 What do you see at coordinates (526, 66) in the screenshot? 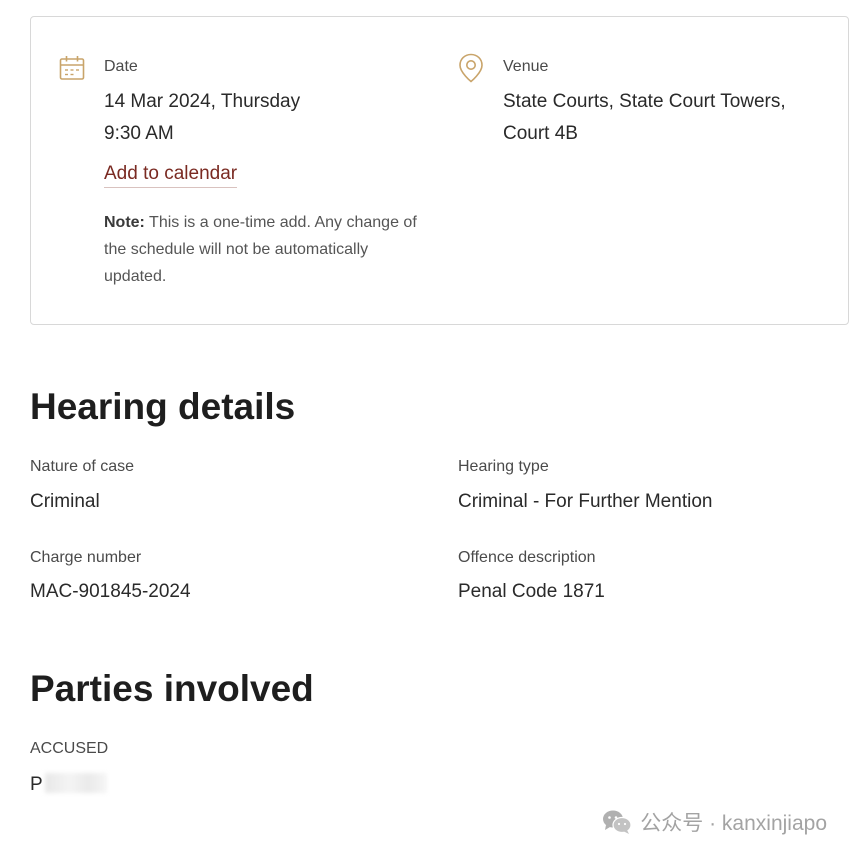
I see `venue-label: Venue` at bounding box center [526, 66].